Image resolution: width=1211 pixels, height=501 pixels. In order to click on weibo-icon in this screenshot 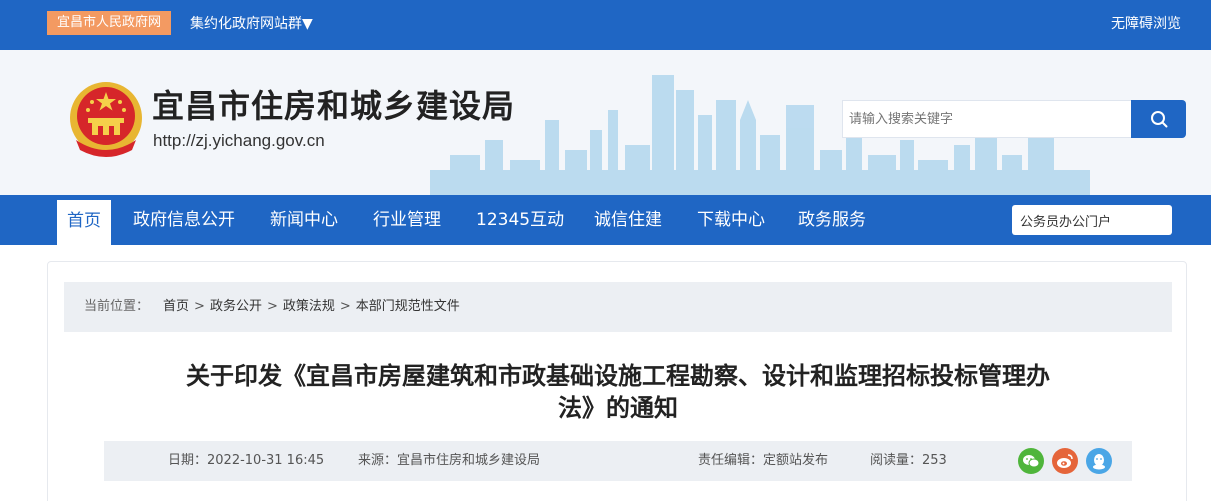, I will do `click(1065, 461)`.